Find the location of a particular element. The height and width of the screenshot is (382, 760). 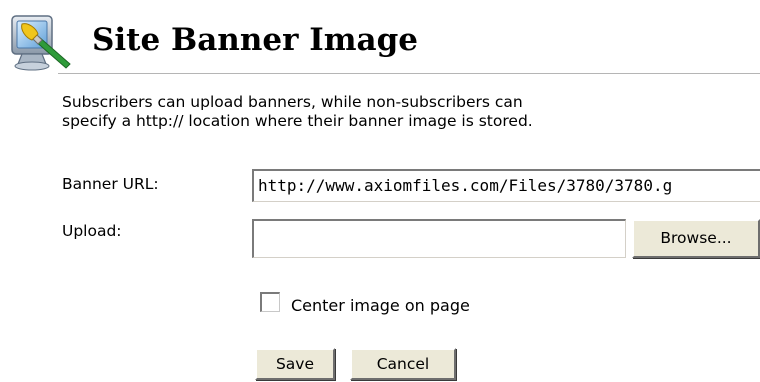

banner-url-label: Banner URL: is located at coordinates (110, 184).